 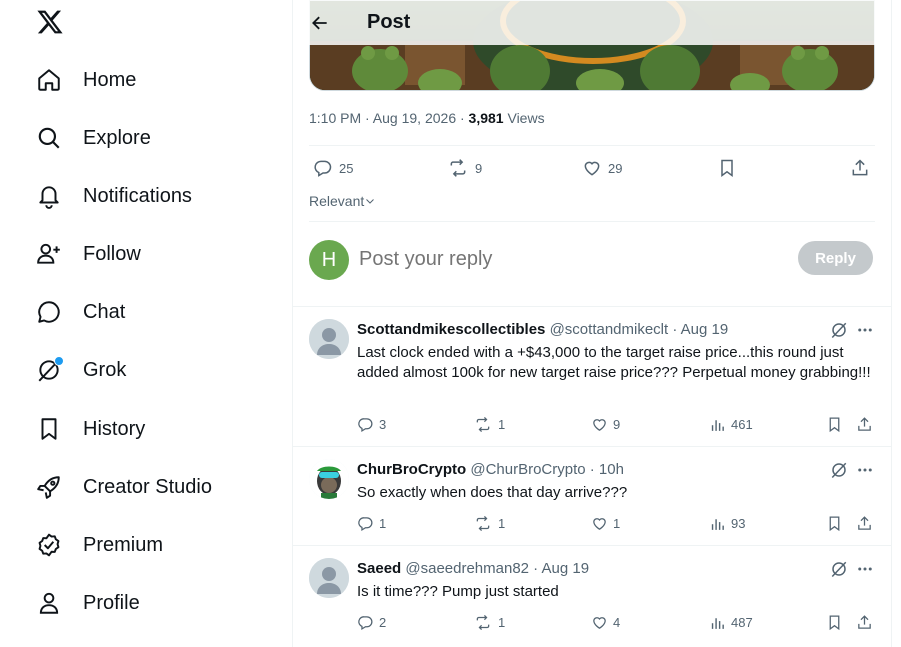 What do you see at coordinates (111, 602) in the screenshot?
I see `nav-label-profile: Profile` at bounding box center [111, 602].